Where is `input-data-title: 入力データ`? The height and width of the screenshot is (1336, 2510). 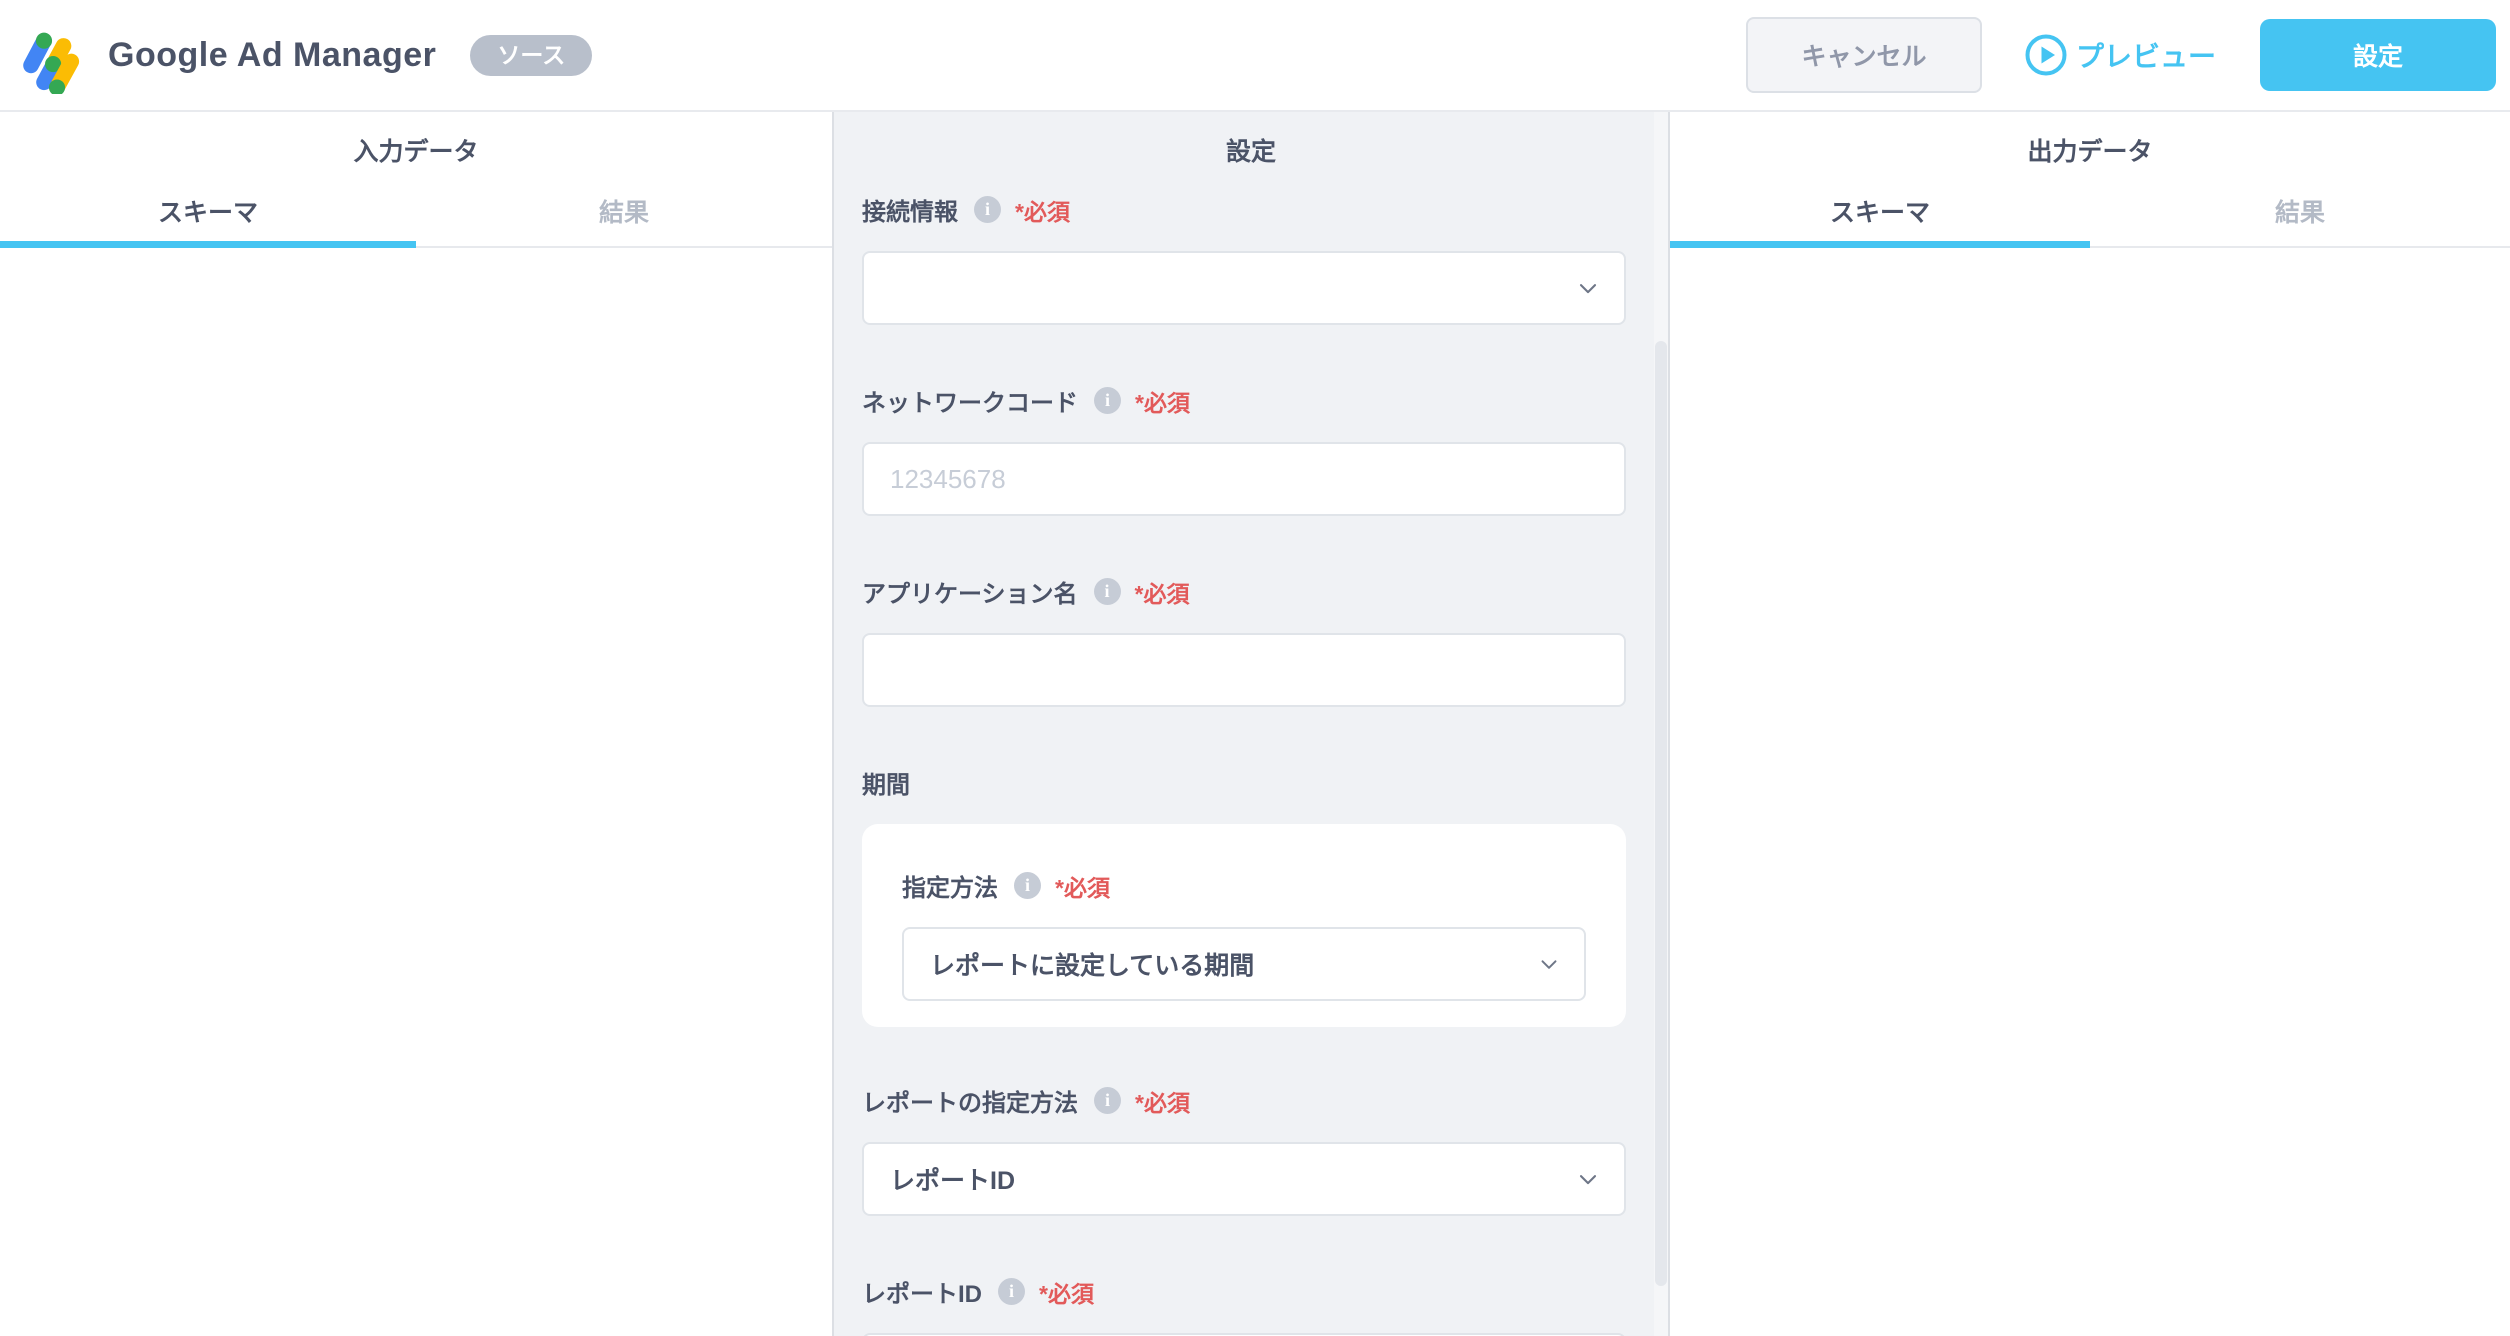
input-data-title: 入力データ is located at coordinates (416, 152).